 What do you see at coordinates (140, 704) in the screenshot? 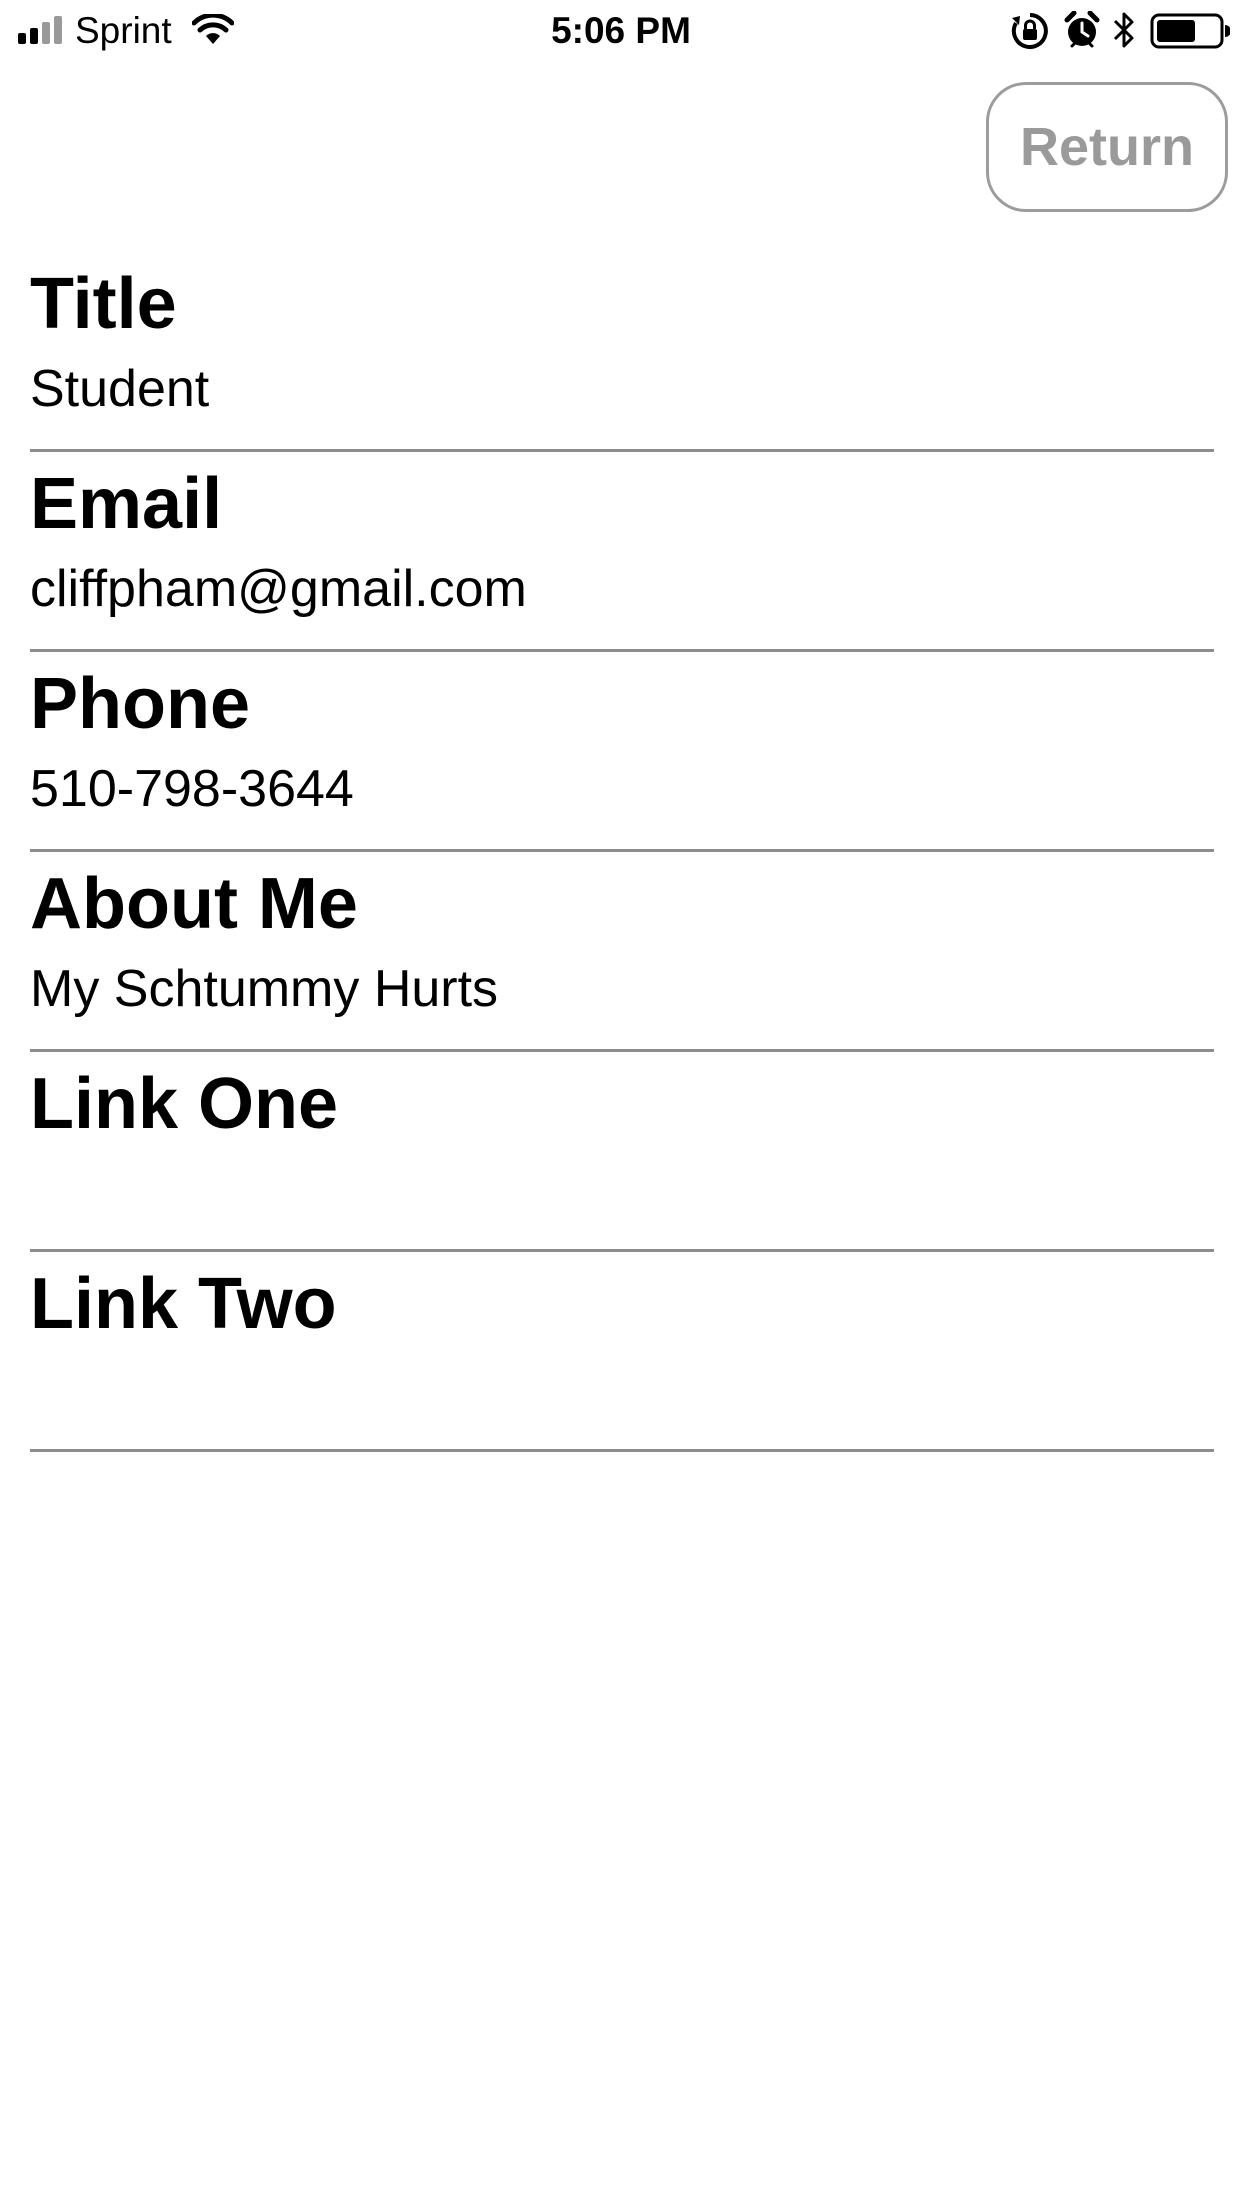
I see `field-label: Phone` at bounding box center [140, 704].